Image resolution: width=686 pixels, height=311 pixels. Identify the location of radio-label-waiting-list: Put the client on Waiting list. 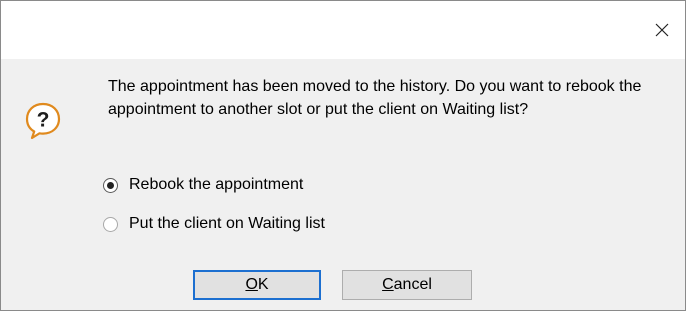
(227, 223).